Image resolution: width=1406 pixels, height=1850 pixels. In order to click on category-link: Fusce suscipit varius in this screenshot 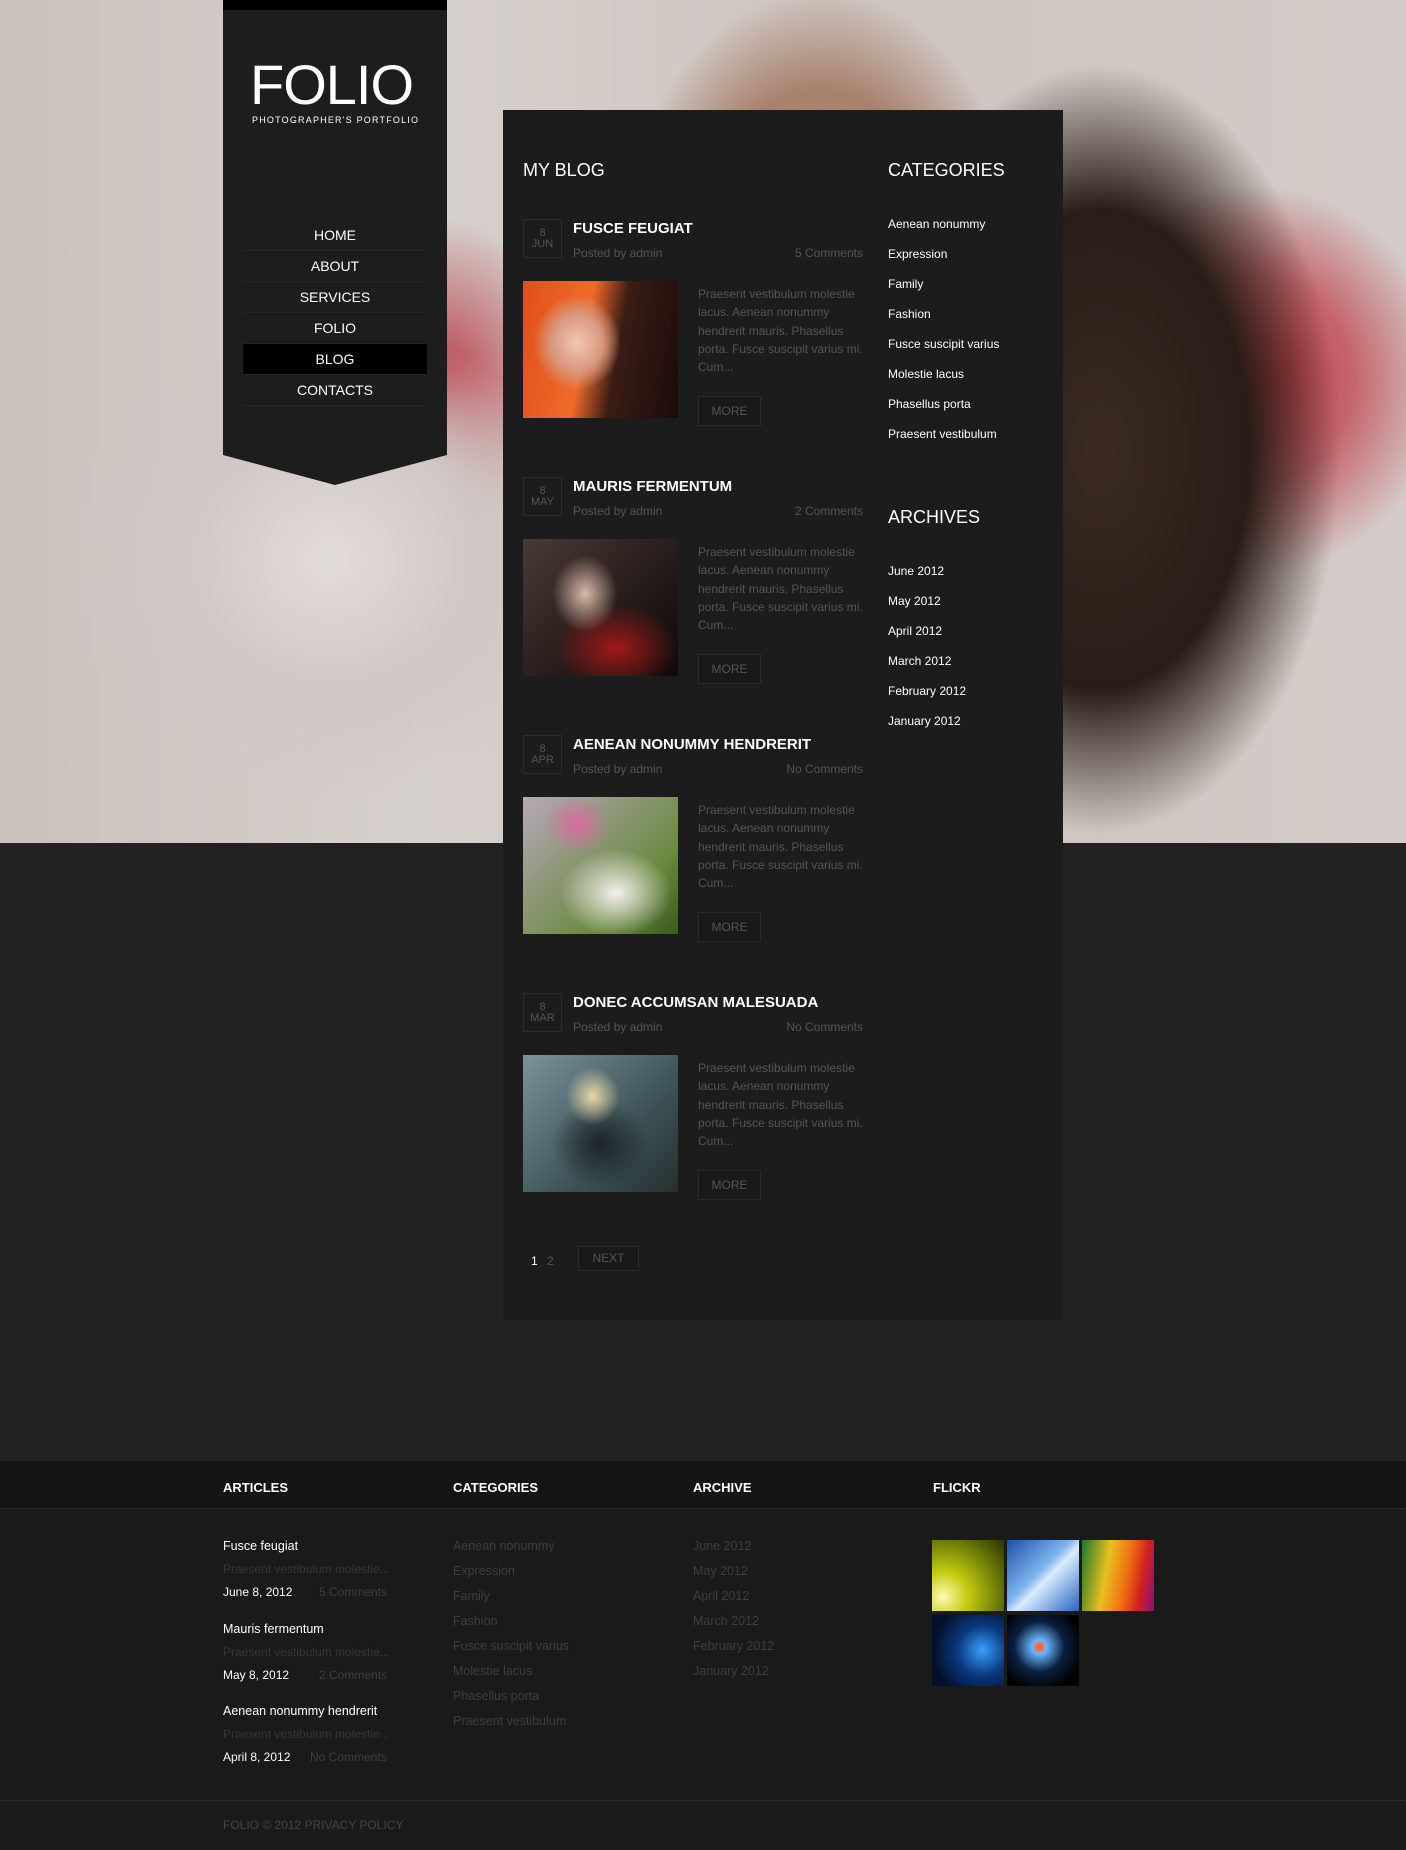, I will do `click(968, 352)`.